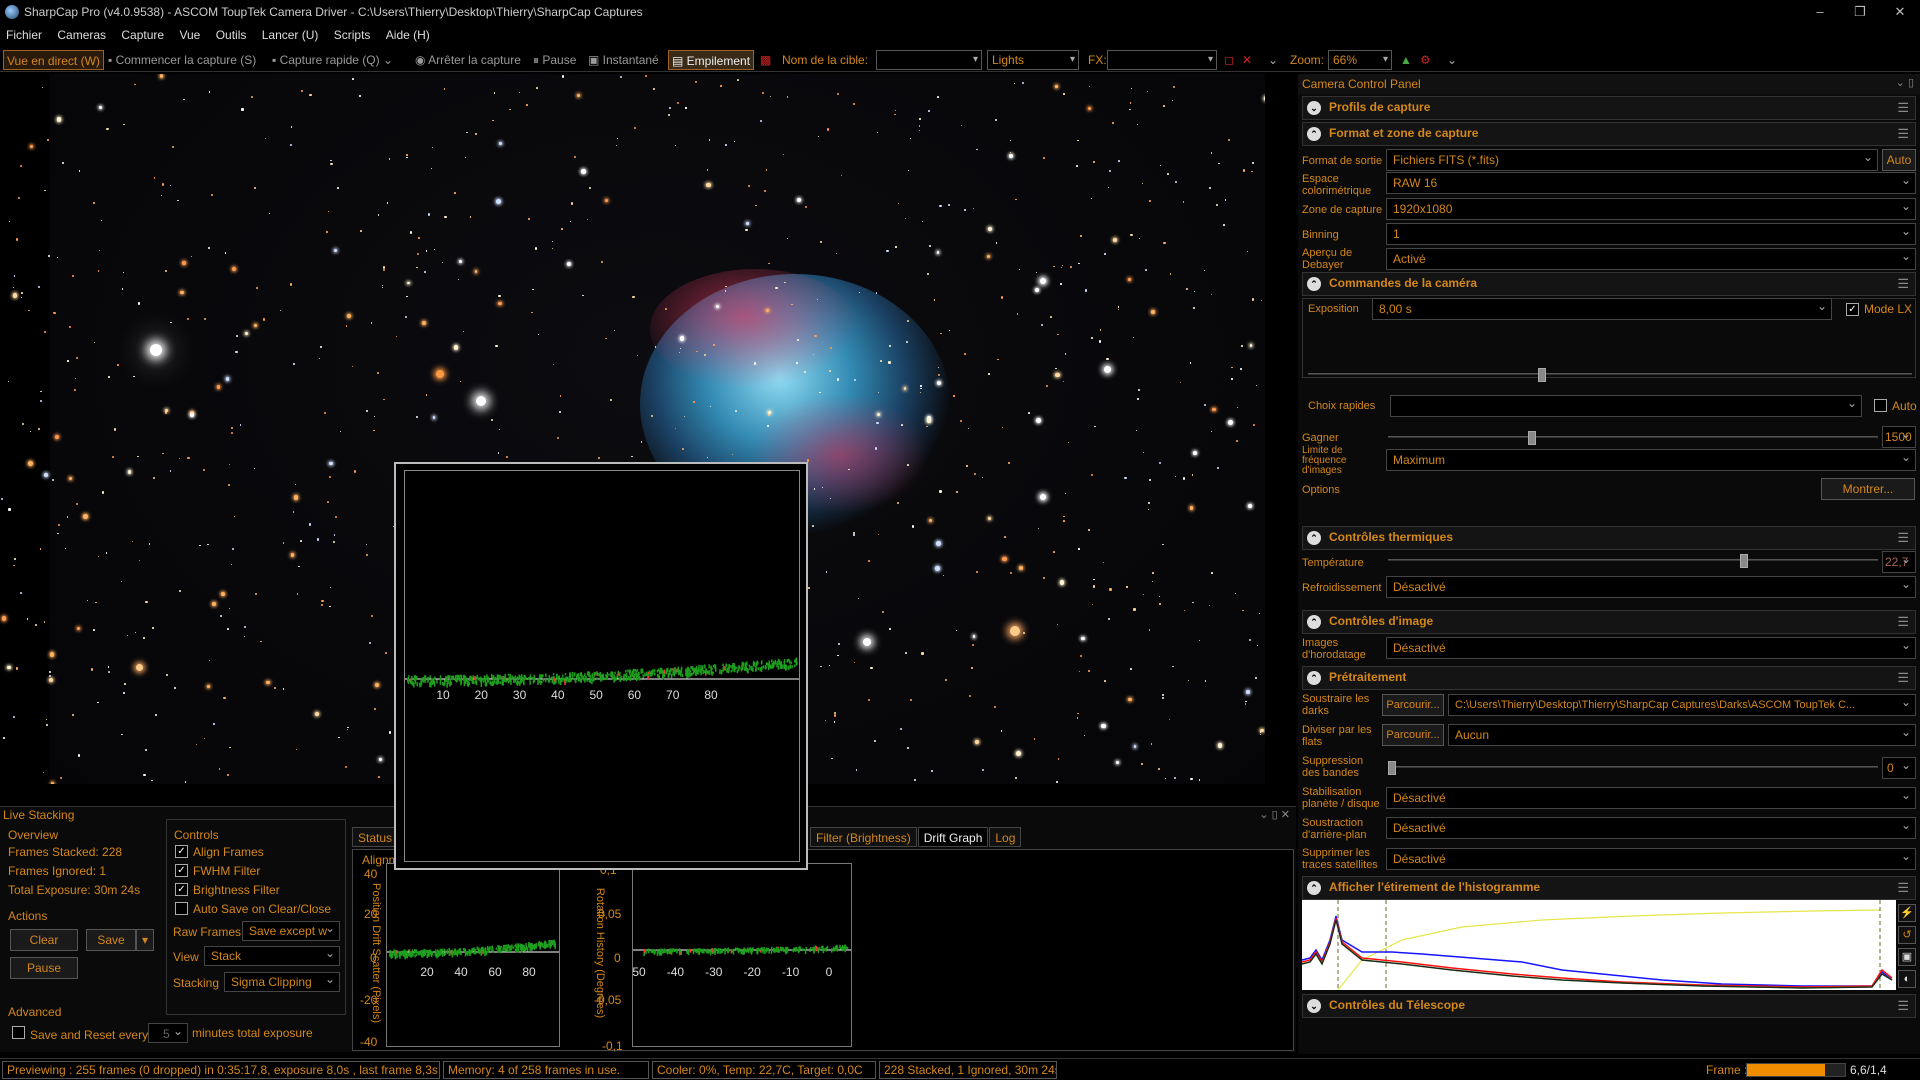 This screenshot has height=1080, width=1920. What do you see at coordinates (468, 60) in the screenshot?
I see `stop-capture-button: ◉ Arrêter la capture` at bounding box center [468, 60].